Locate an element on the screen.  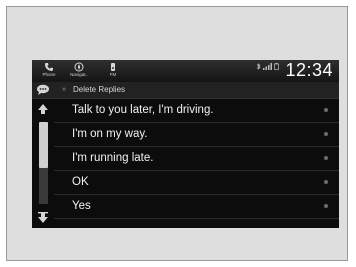
scroll-up-icon is located at coordinates (43, 109).